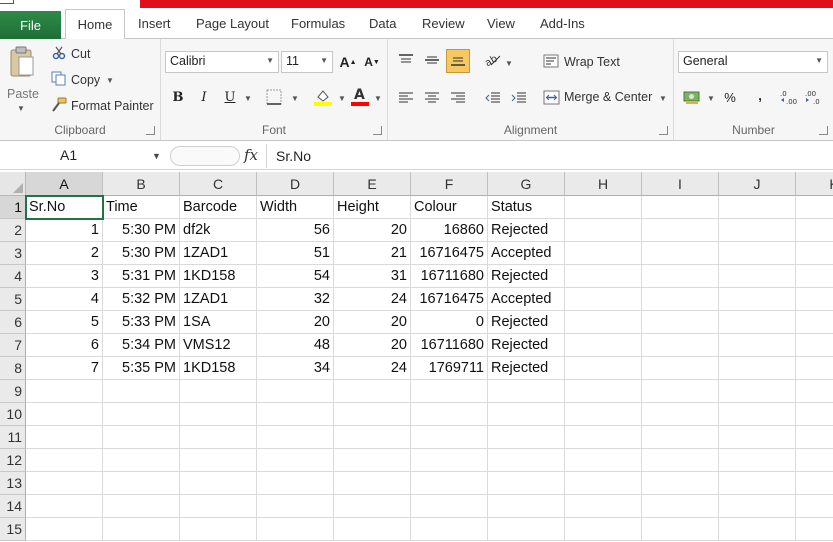 Image resolution: width=833 pixels, height=542 pixels. I want to click on cell-g11, so click(526, 437).